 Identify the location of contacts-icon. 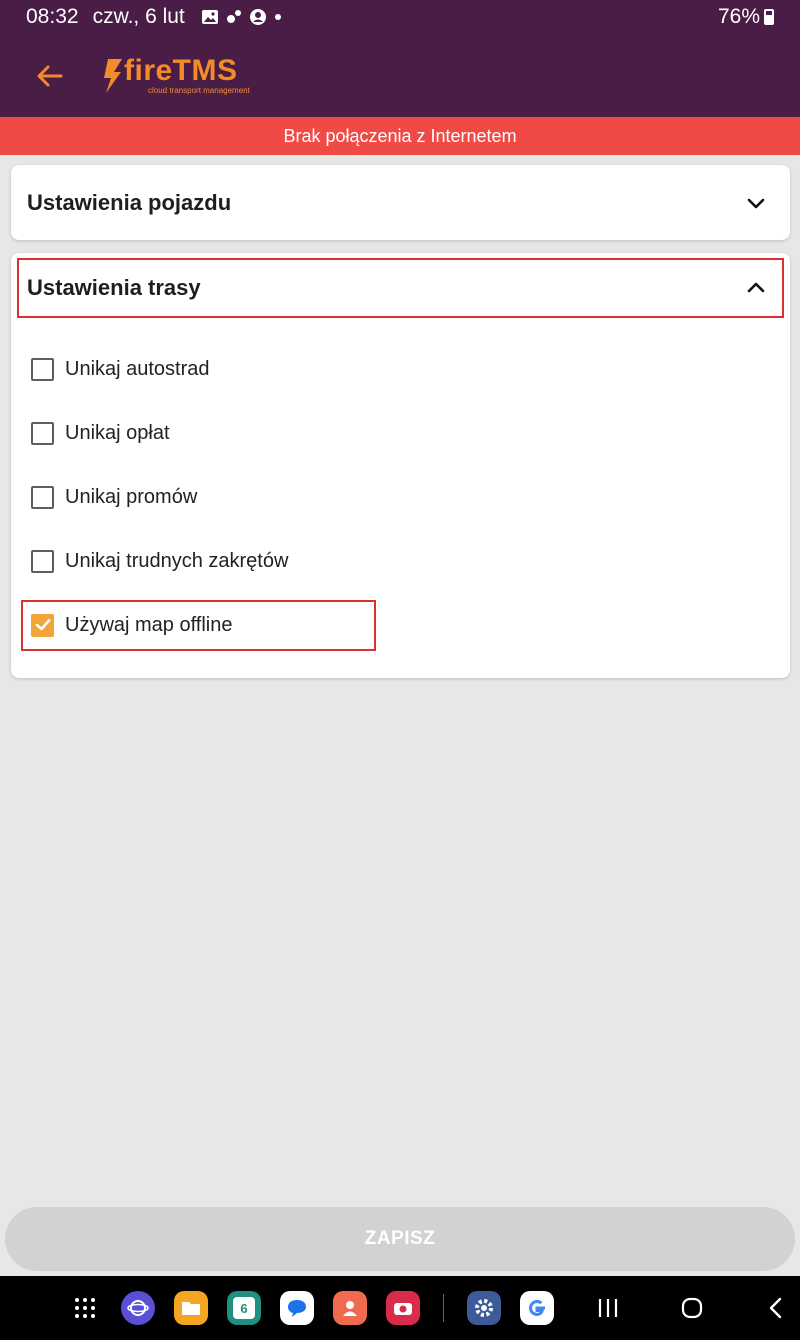
(350, 1308).